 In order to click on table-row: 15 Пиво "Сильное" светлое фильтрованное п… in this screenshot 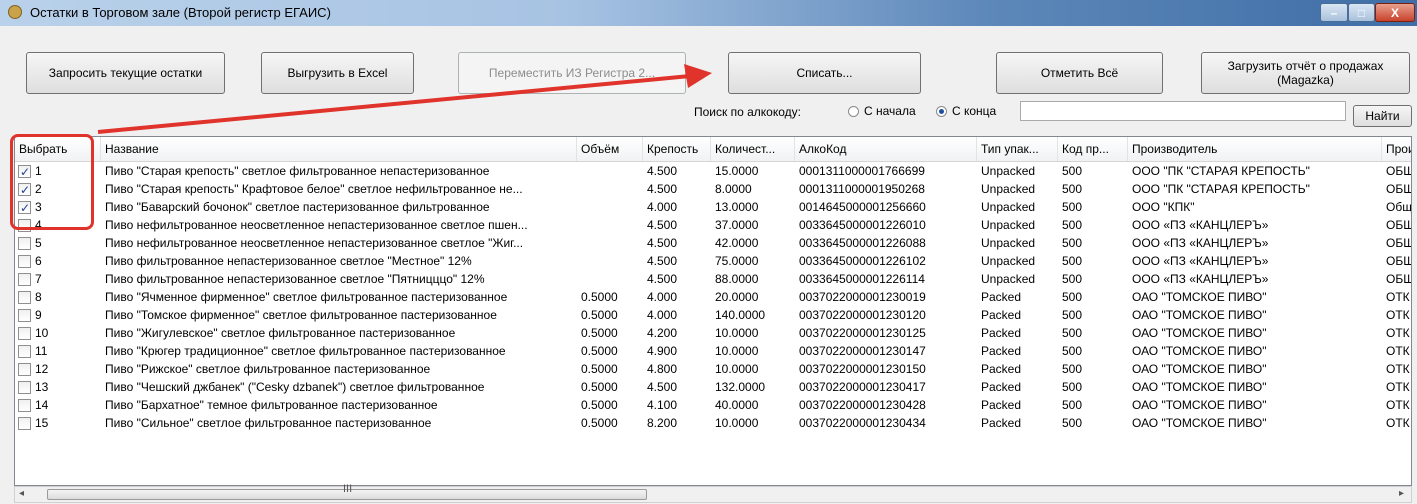, I will do `click(713, 423)`.